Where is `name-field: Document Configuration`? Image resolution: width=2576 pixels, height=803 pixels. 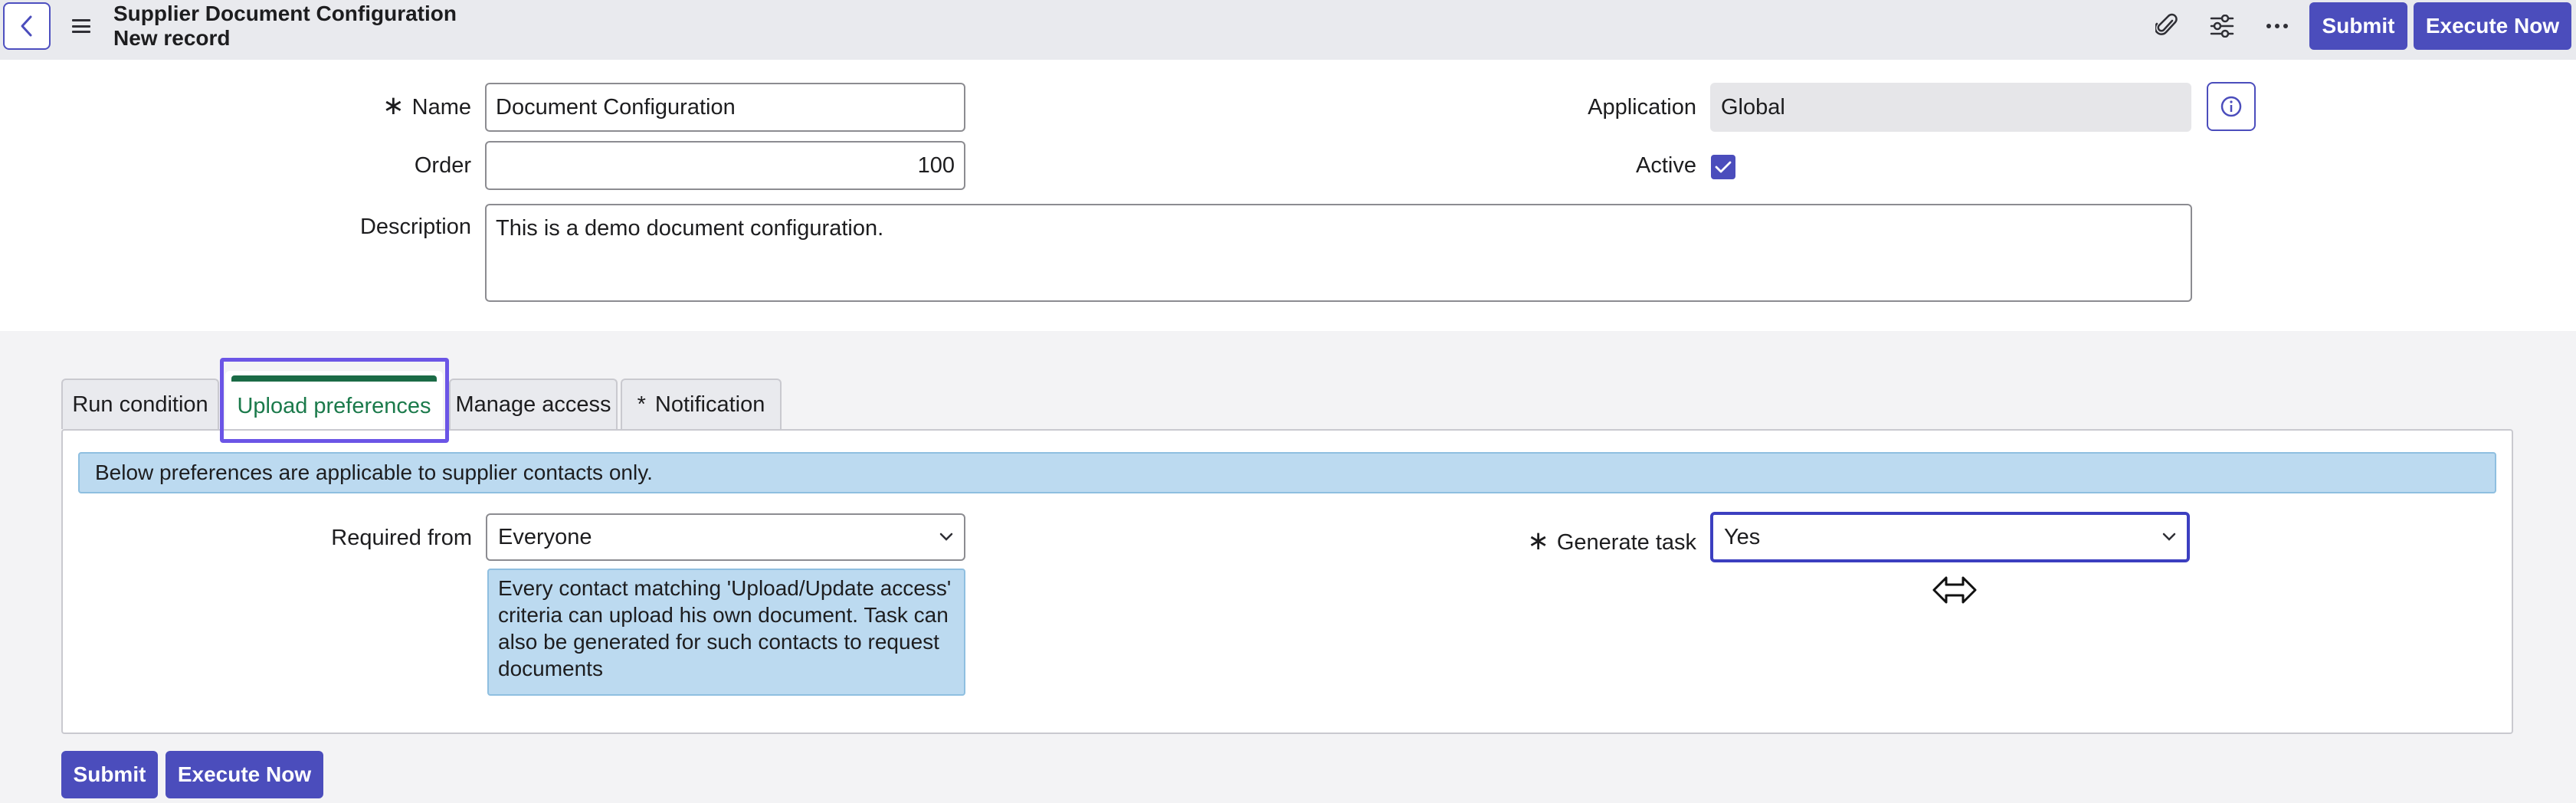 name-field: Document Configuration is located at coordinates (725, 108).